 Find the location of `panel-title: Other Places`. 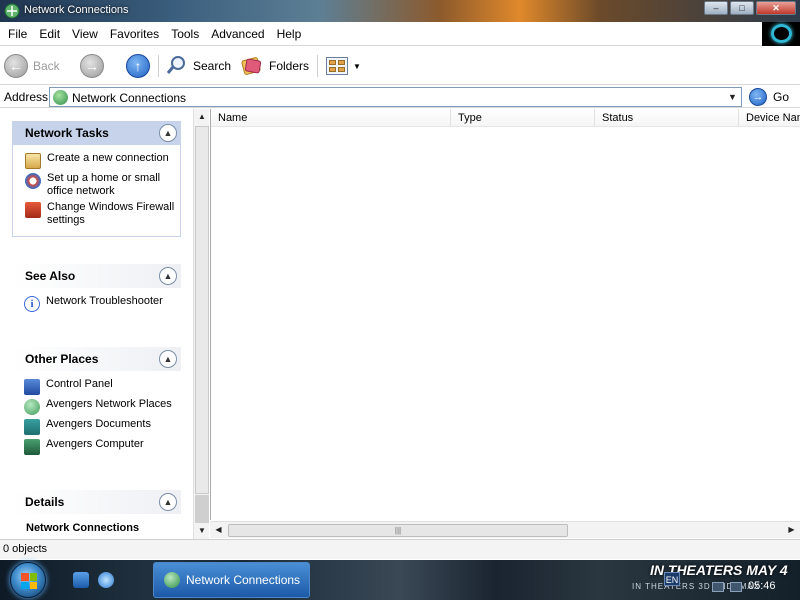

panel-title: Other Places is located at coordinates (62, 359).